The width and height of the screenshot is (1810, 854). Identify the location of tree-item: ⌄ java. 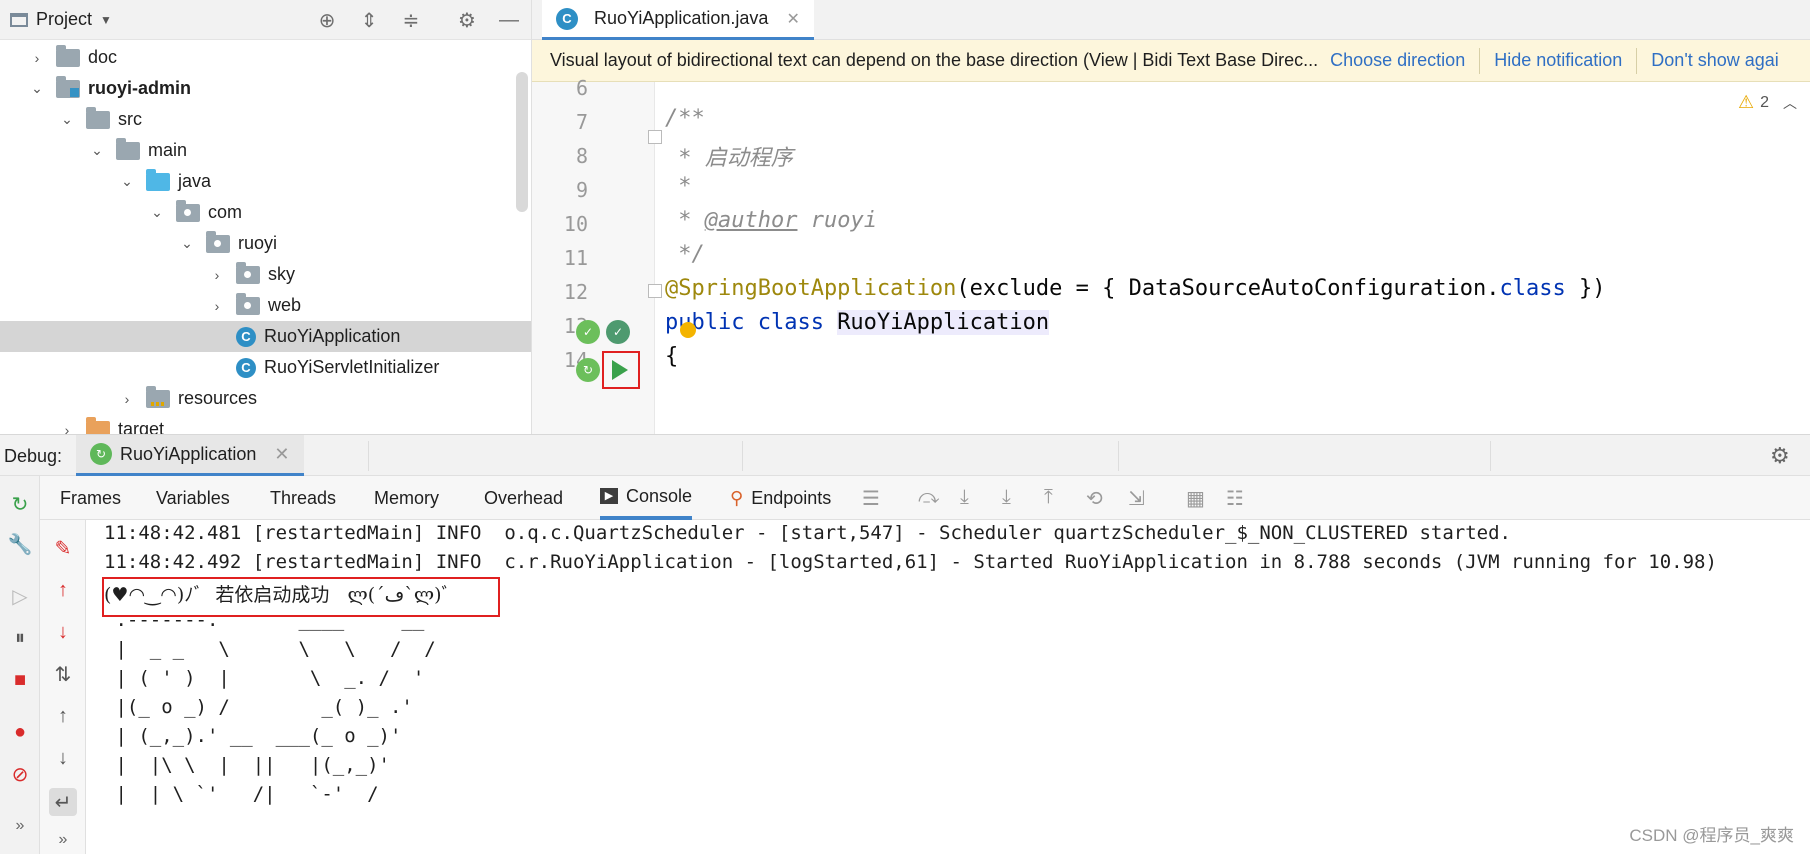
(265, 181).